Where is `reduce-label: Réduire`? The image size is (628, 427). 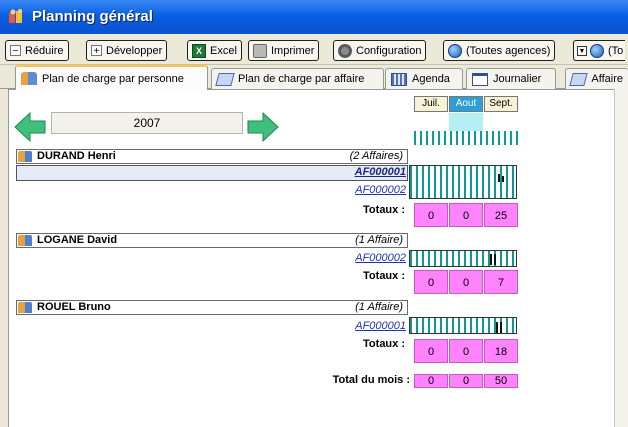
reduce-label: Réduire is located at coordinates (44, 50).